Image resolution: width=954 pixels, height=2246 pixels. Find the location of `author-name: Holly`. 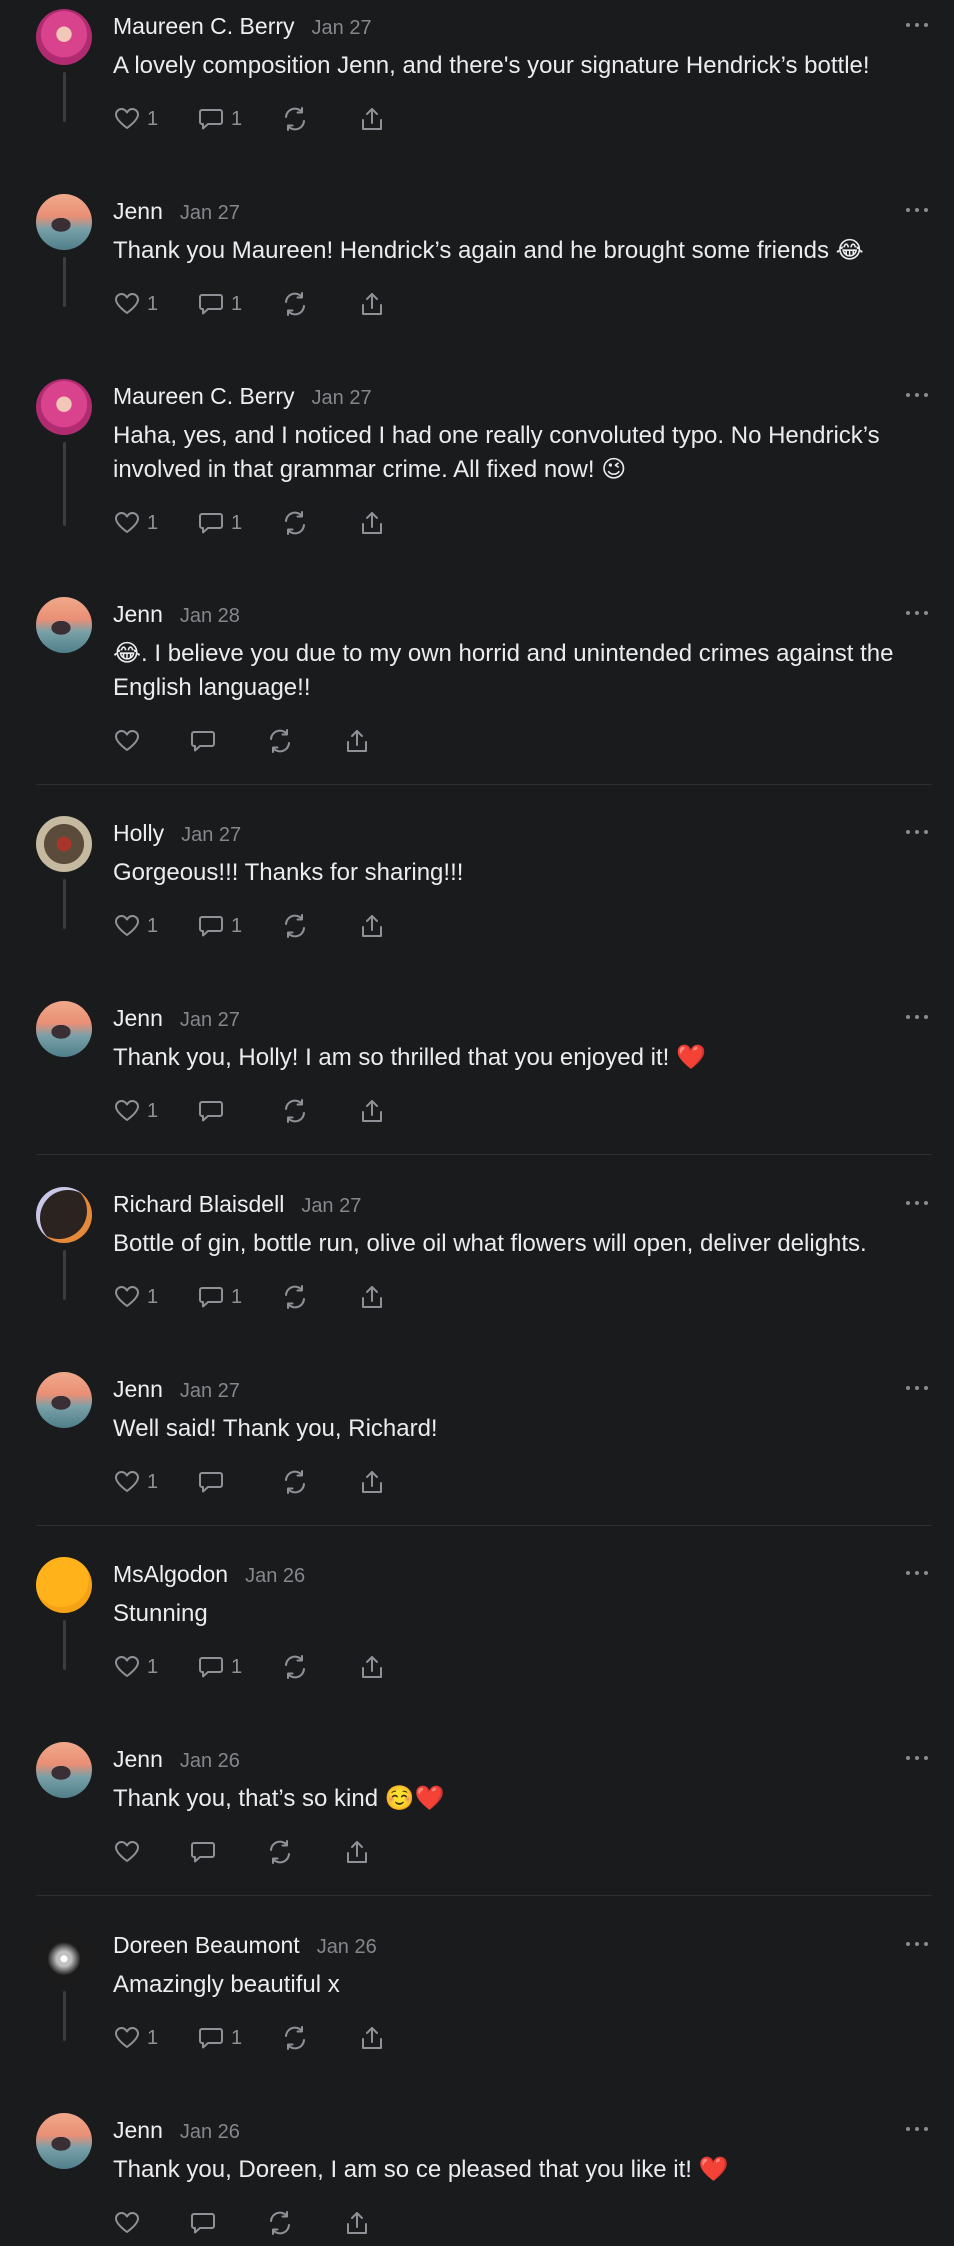

author-name: Holly is located at coordinates (138, 833).